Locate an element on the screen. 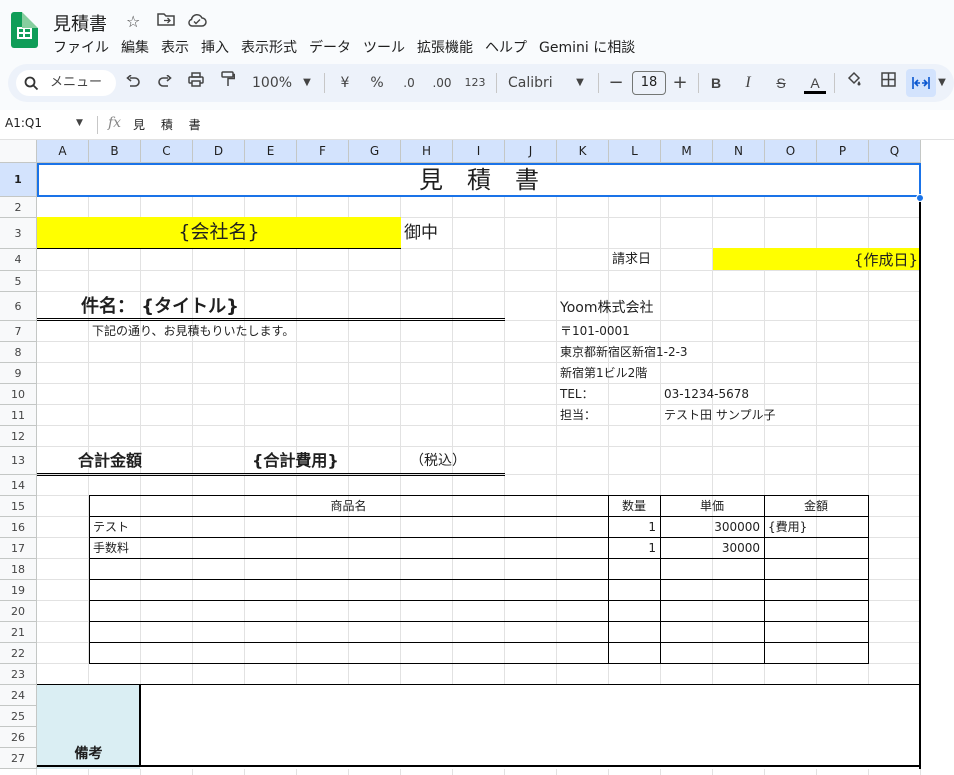 This screenshot has height=775, width=954. row-header-20: 20 is located at coordinates (18, 611).